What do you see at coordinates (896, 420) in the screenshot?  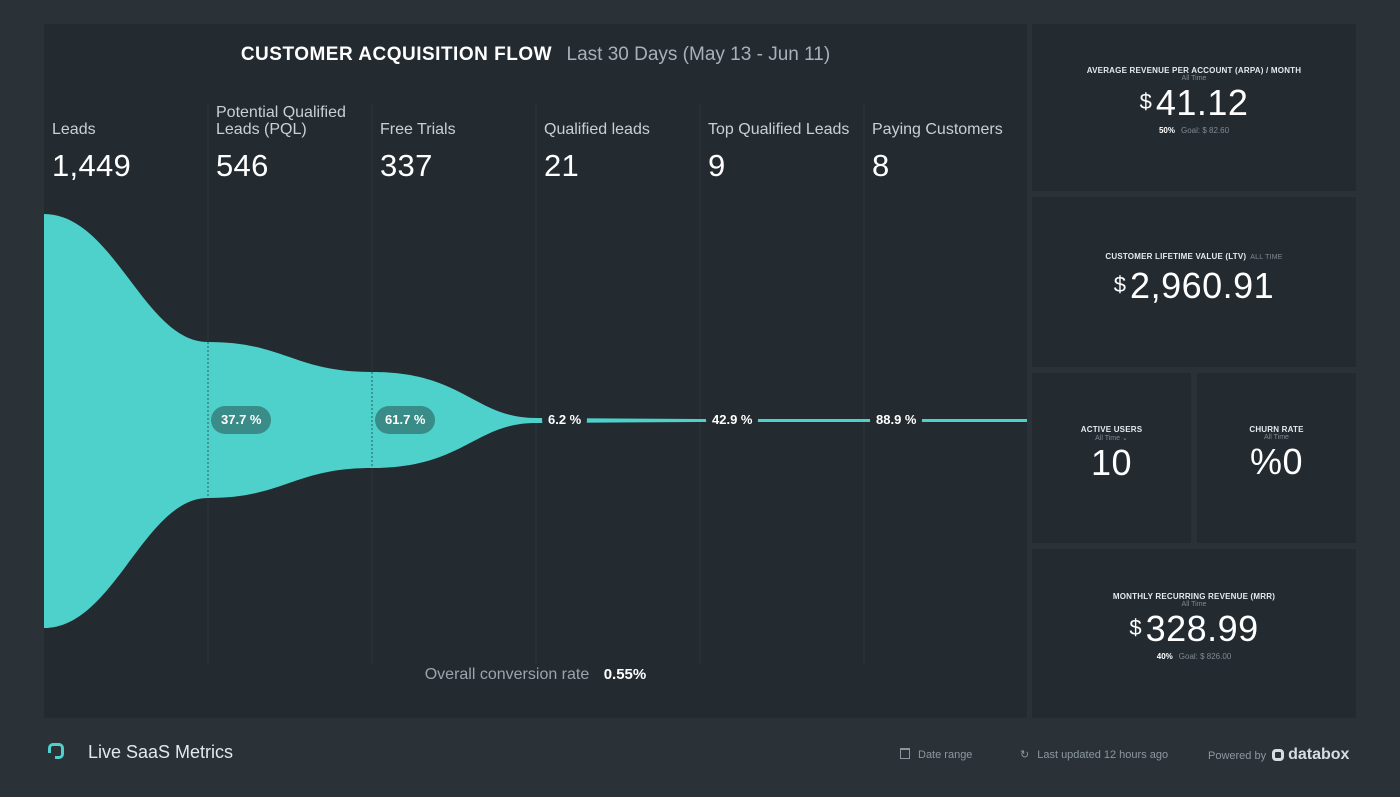 I see `conversion-rate-badge: 88.9 %` at bounding box center [896, 420].